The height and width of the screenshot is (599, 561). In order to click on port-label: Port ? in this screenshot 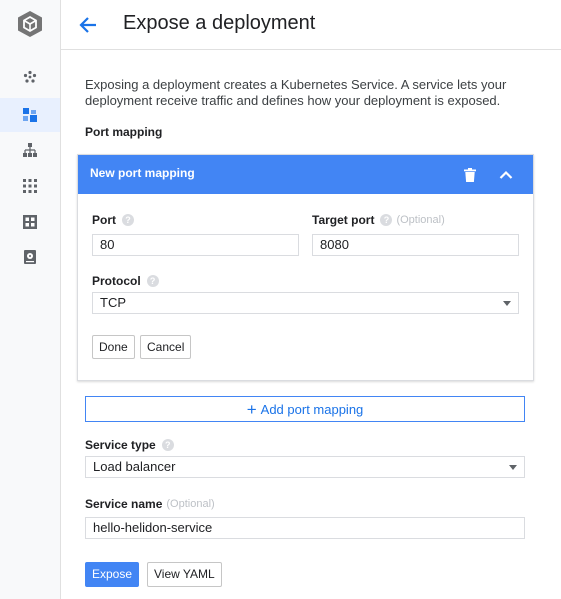, I will do `click(113, 220)`.